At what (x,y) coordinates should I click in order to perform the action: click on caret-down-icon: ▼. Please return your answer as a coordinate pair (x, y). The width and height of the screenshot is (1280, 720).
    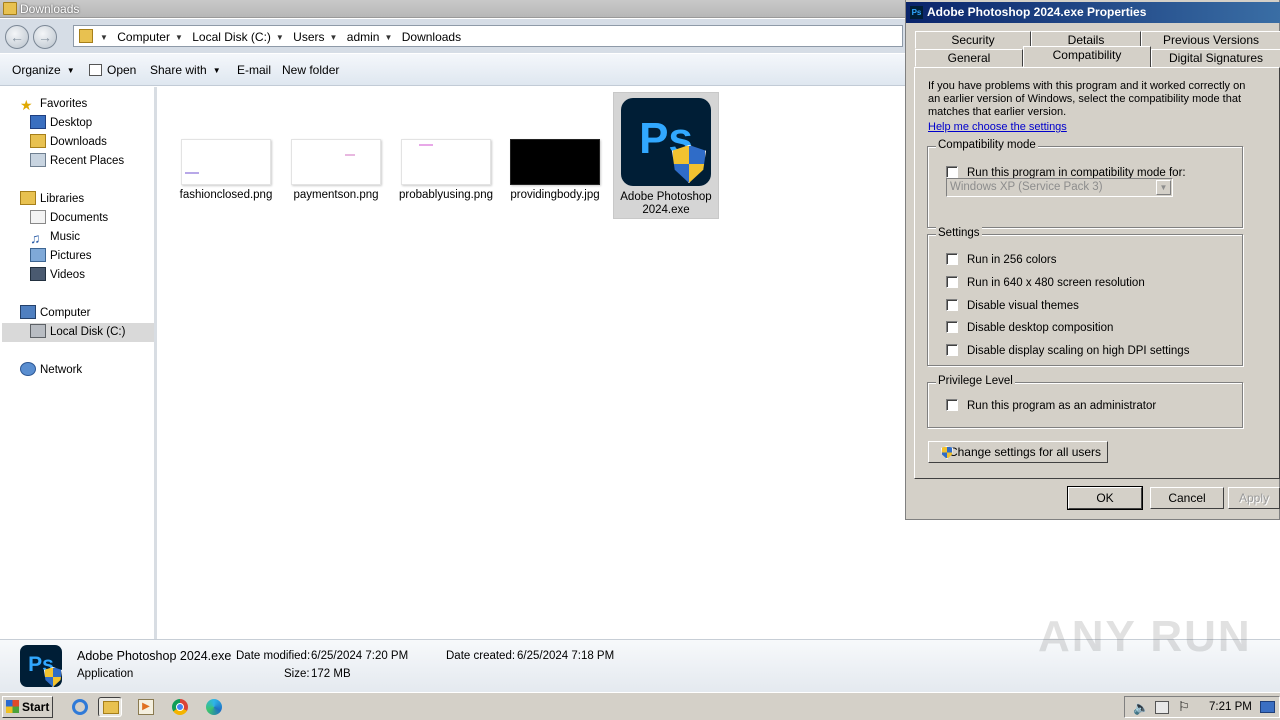
    Looking at the image, I should click on (70, 70).